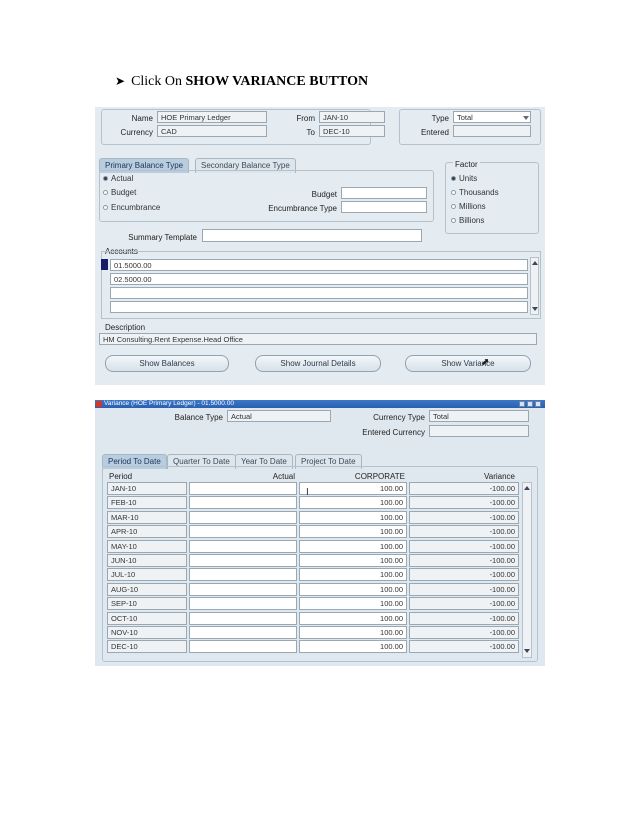  Describe the element at coordinates (147, 560) in the screenshot. I see `period-cell: JUN-10` at that location.